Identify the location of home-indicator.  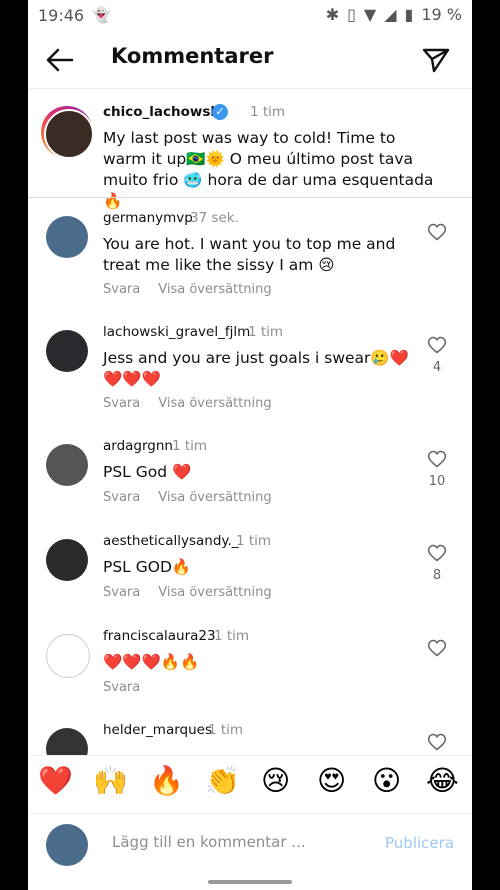
(250, 882).